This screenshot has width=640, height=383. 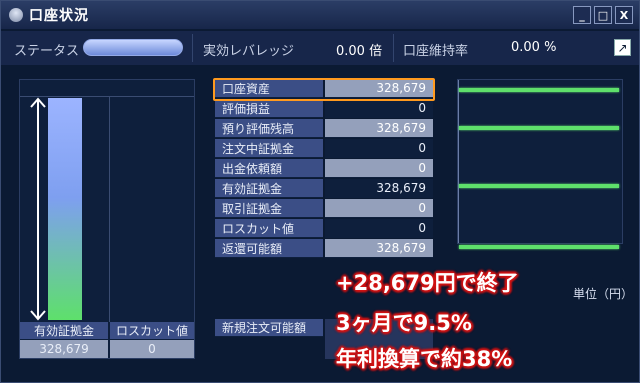 I want to click on highlight-box, so click(x=324, y=89).